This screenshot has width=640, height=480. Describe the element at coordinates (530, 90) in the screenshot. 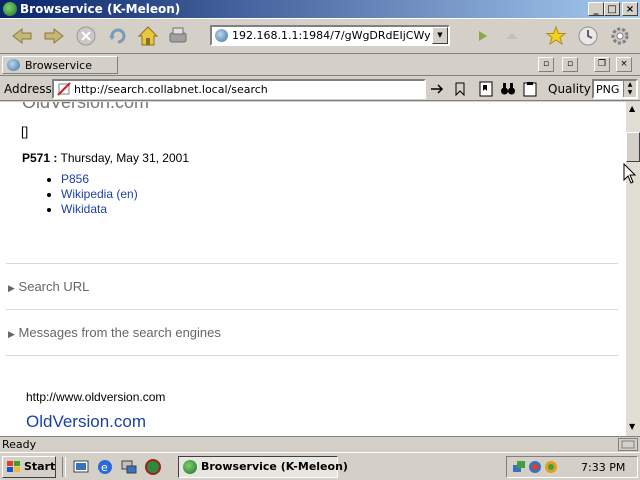

I see `clipboard-icon` at that location.